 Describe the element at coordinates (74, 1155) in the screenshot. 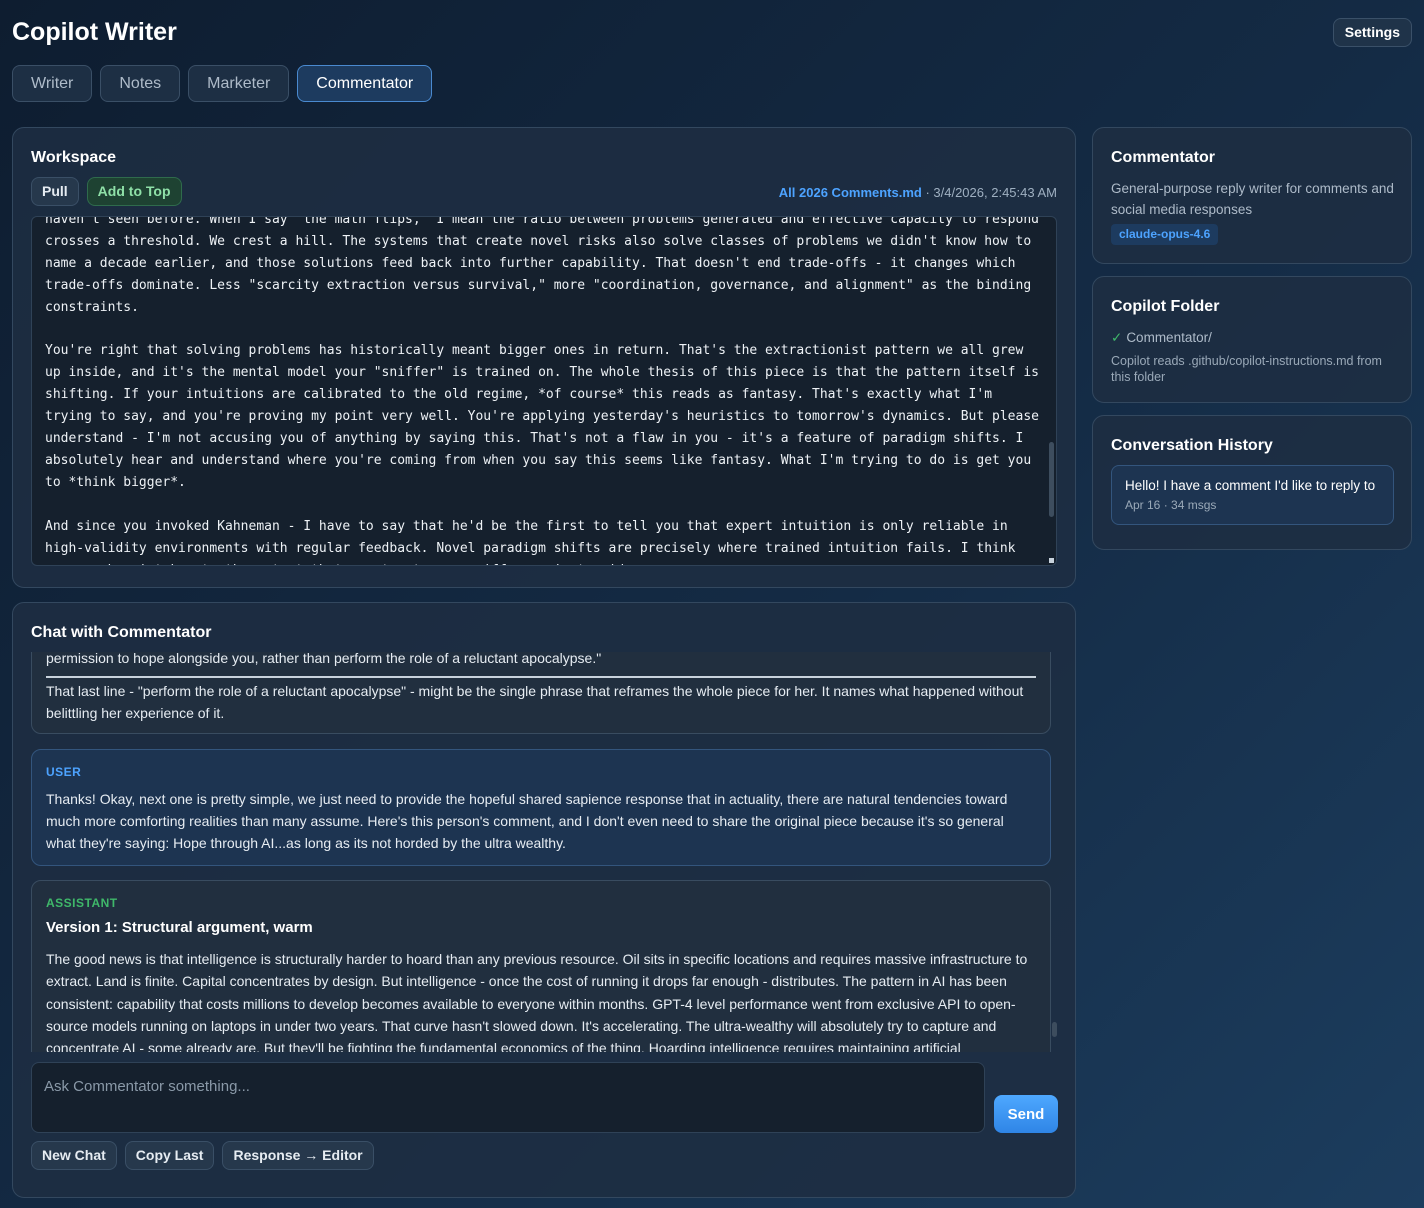

I see `new-chat-button: New Chat` at that location.